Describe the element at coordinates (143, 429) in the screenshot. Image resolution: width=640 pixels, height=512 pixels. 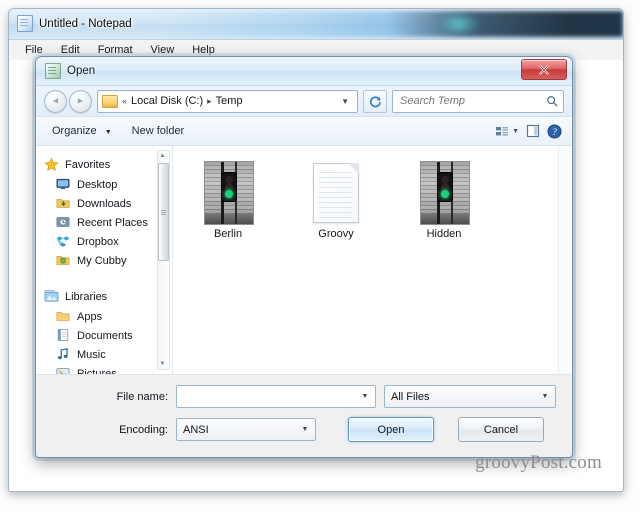
I see `encoding-label: Encoding:` at that location.